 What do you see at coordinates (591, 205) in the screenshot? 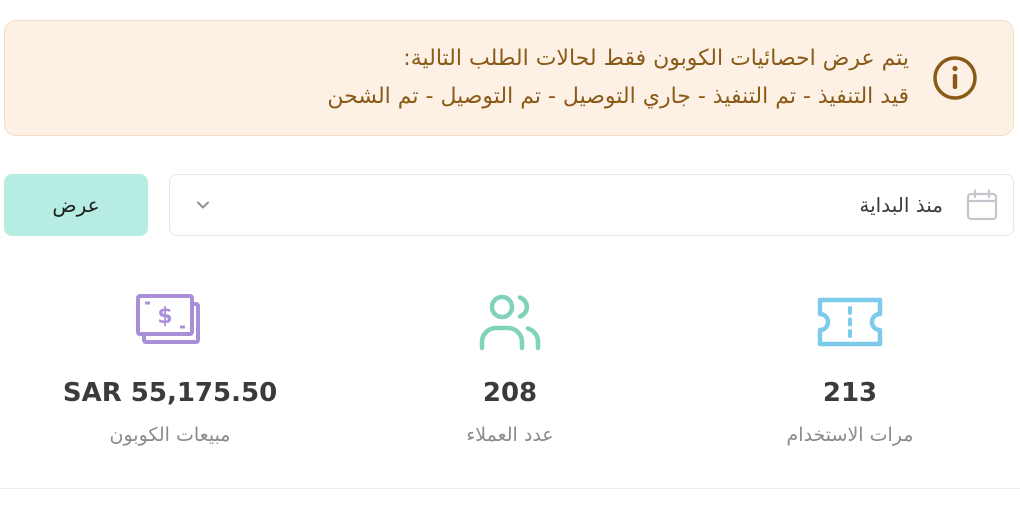
I see `period-select: منذ البداية` at bounding box center [591, 205].